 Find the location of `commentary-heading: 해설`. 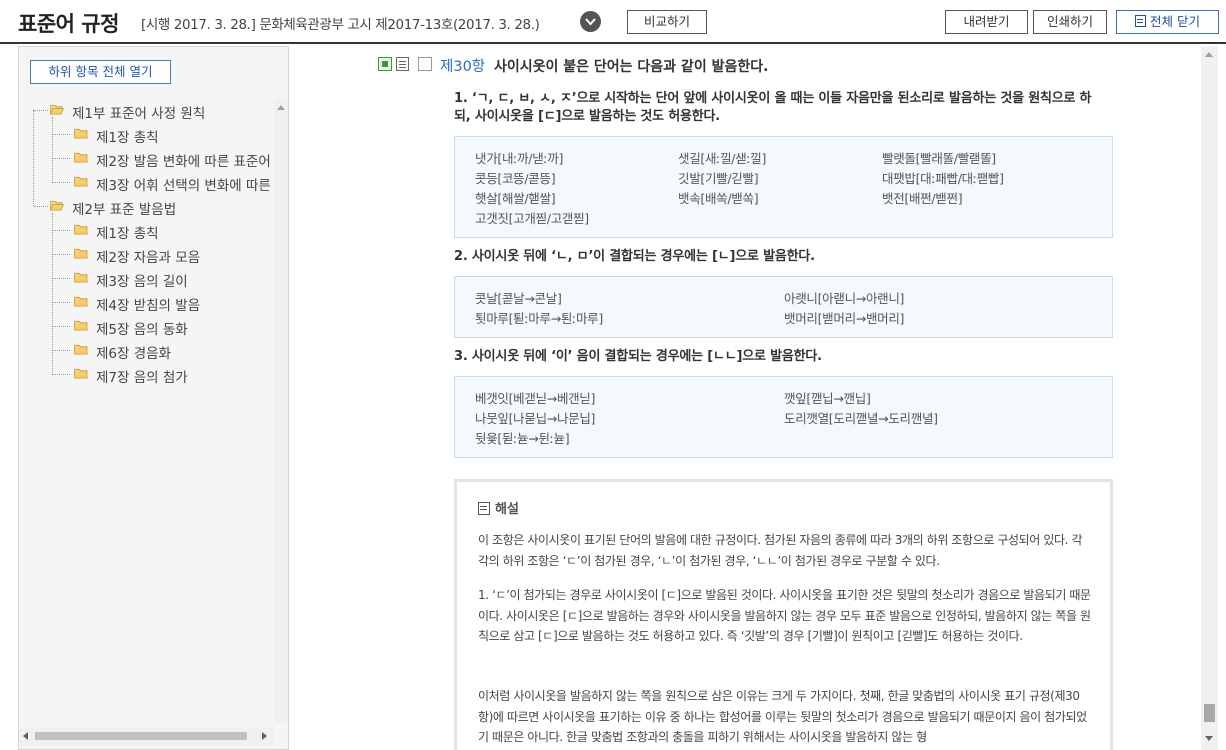

commentary-heading: 해설 is located at coordinates (498, 507).